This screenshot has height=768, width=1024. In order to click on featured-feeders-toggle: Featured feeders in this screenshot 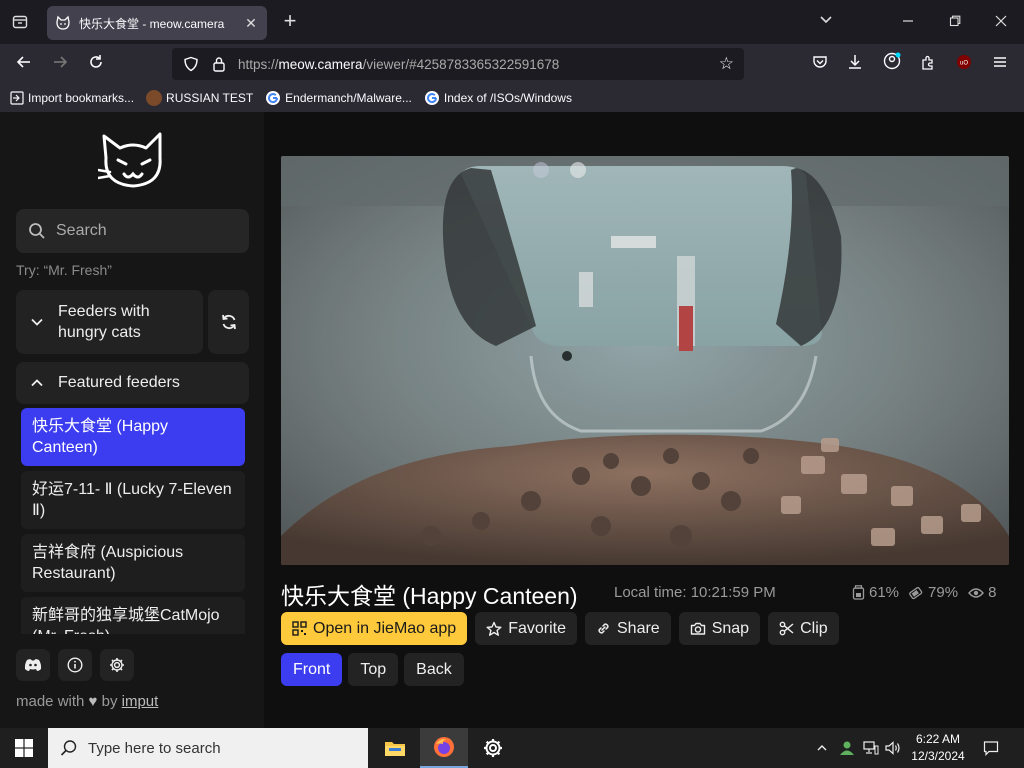, I will do `click(132, 383)`.